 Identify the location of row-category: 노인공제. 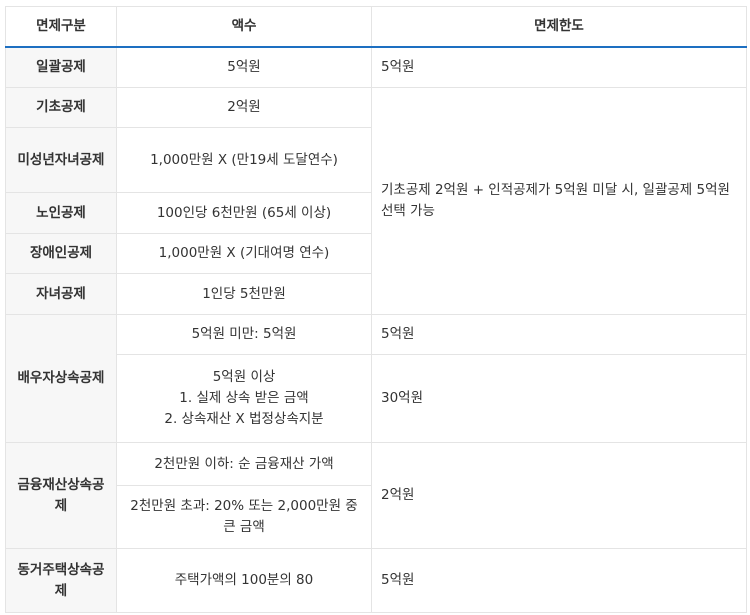
(61, 213).